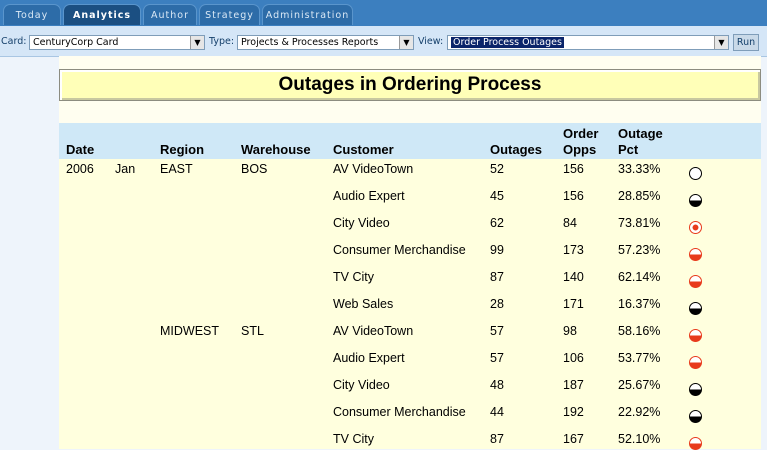 The height and width of the screenshot is (450, 767). I want to click on cell-outages: 62, so click(497, 223).